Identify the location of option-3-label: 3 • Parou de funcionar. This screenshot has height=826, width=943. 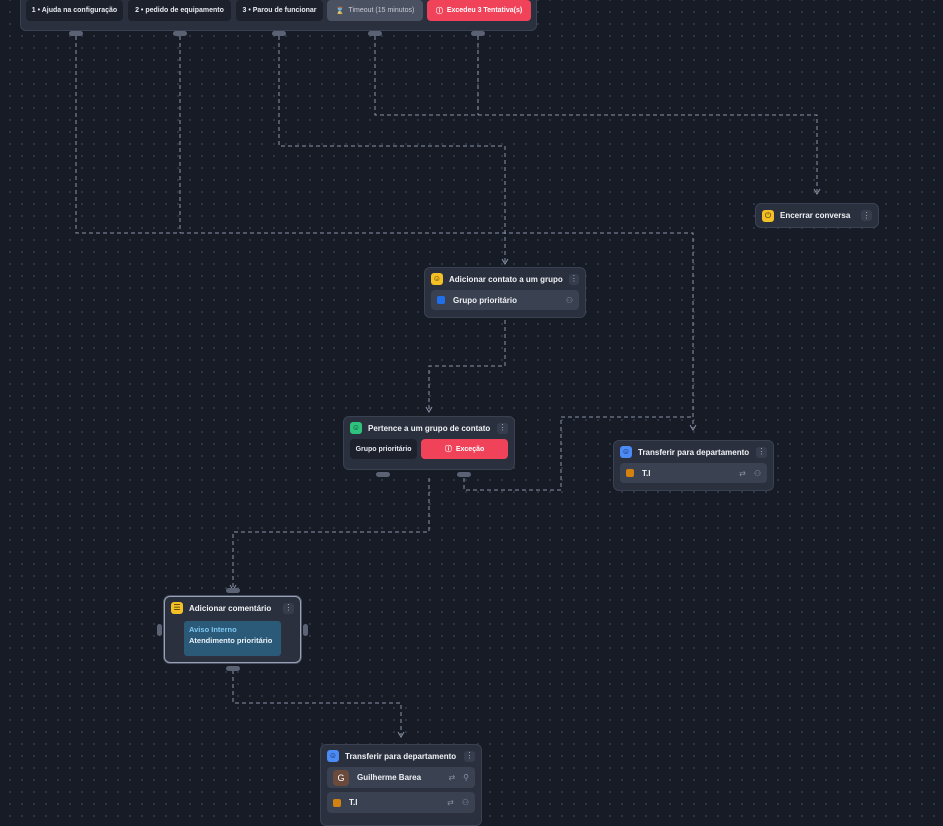
(279, 10).